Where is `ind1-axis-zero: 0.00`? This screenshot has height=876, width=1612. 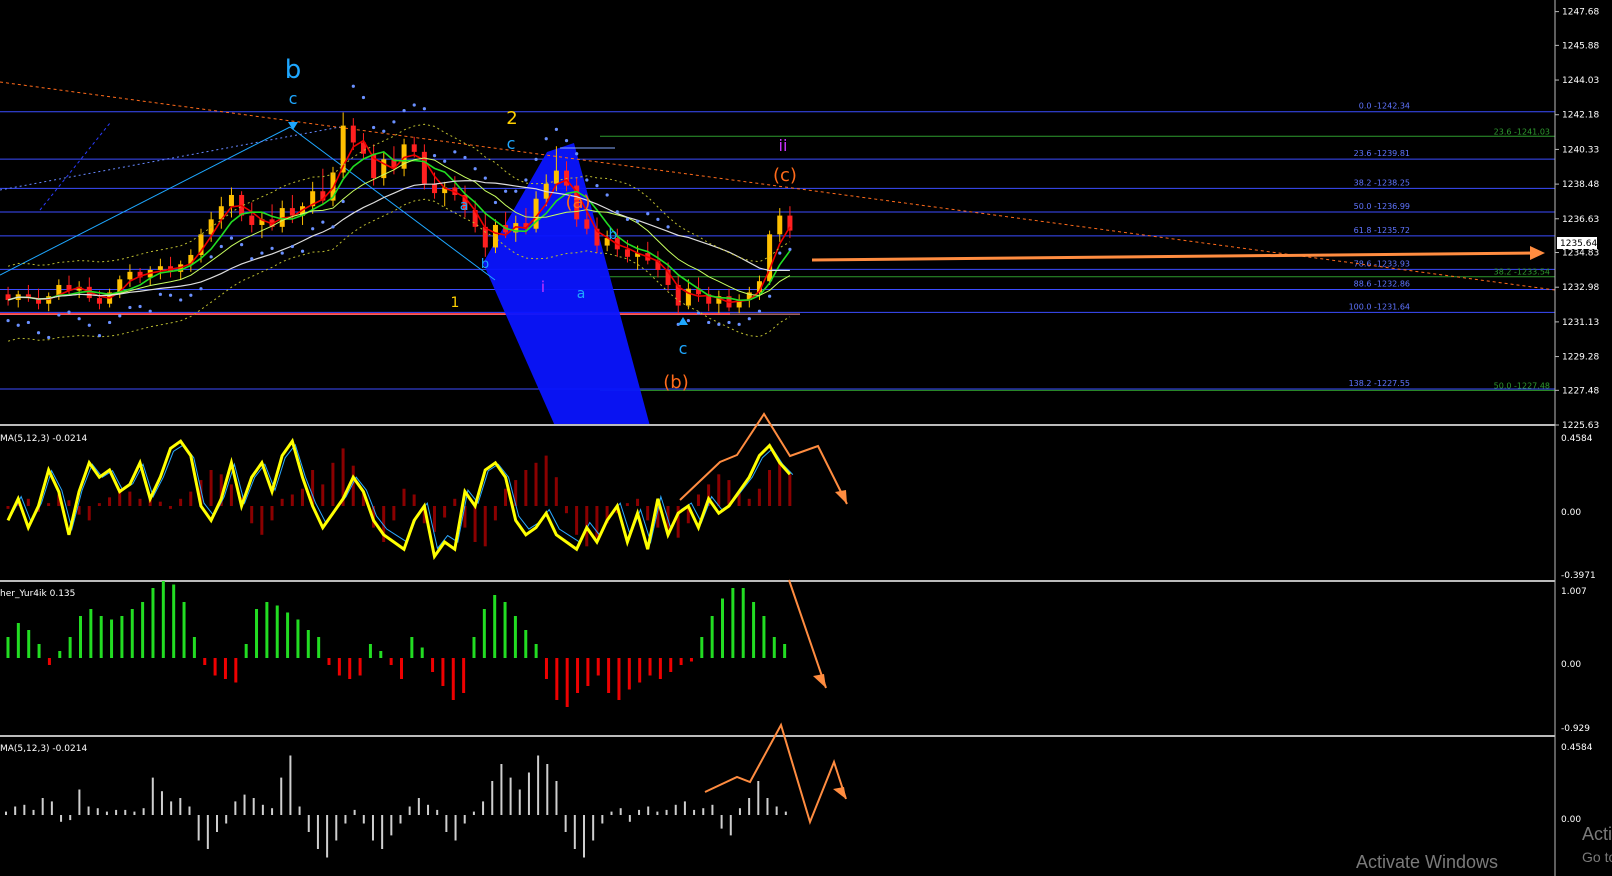 ind1-axis-zero: 0.00 is located at coordinates (1571, 513).